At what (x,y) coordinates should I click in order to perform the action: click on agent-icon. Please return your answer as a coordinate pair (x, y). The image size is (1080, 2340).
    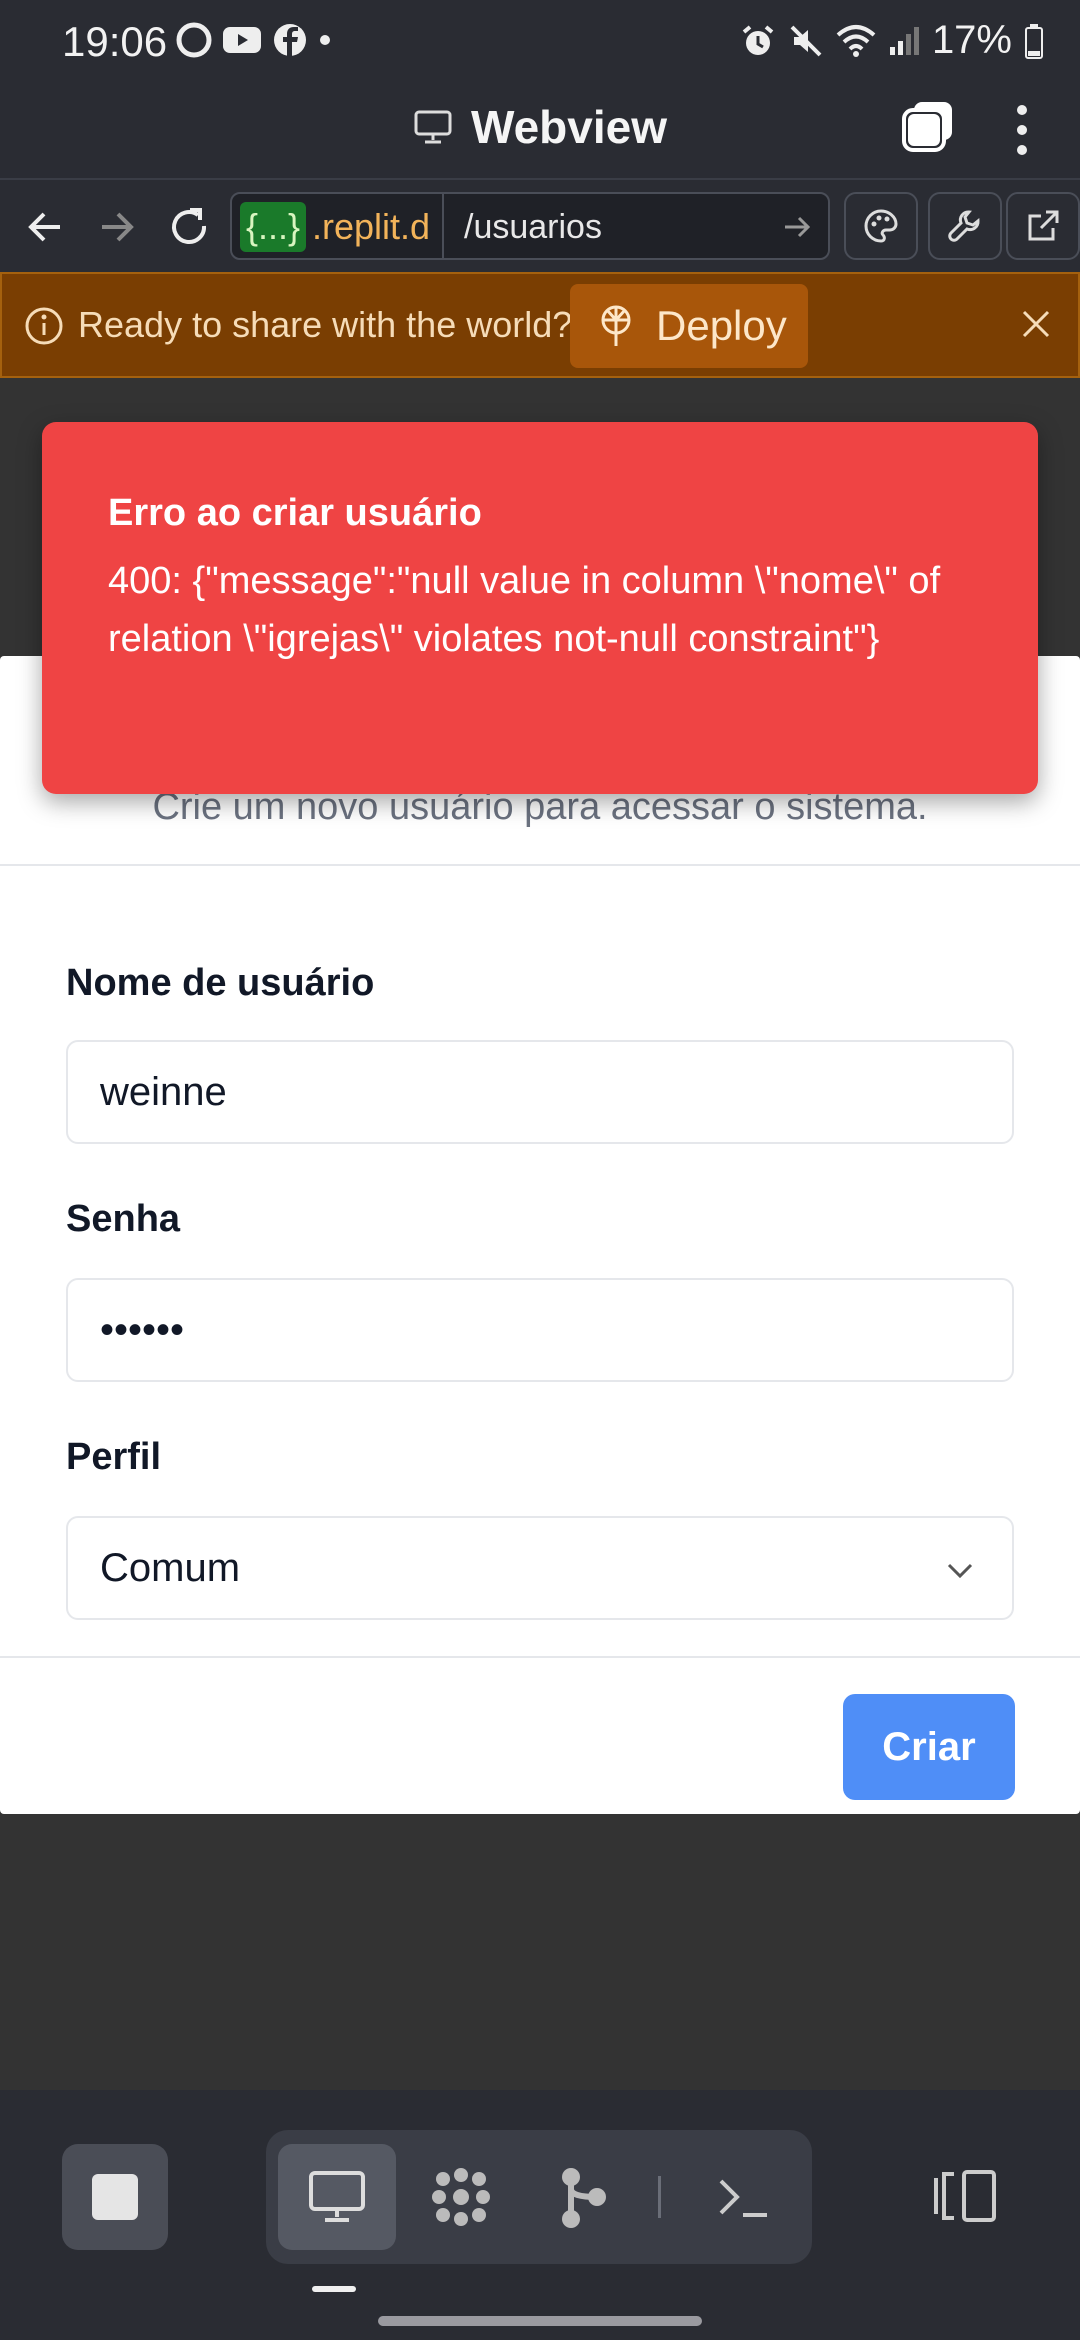
    Looking at the image, I should click on (461, 2197).